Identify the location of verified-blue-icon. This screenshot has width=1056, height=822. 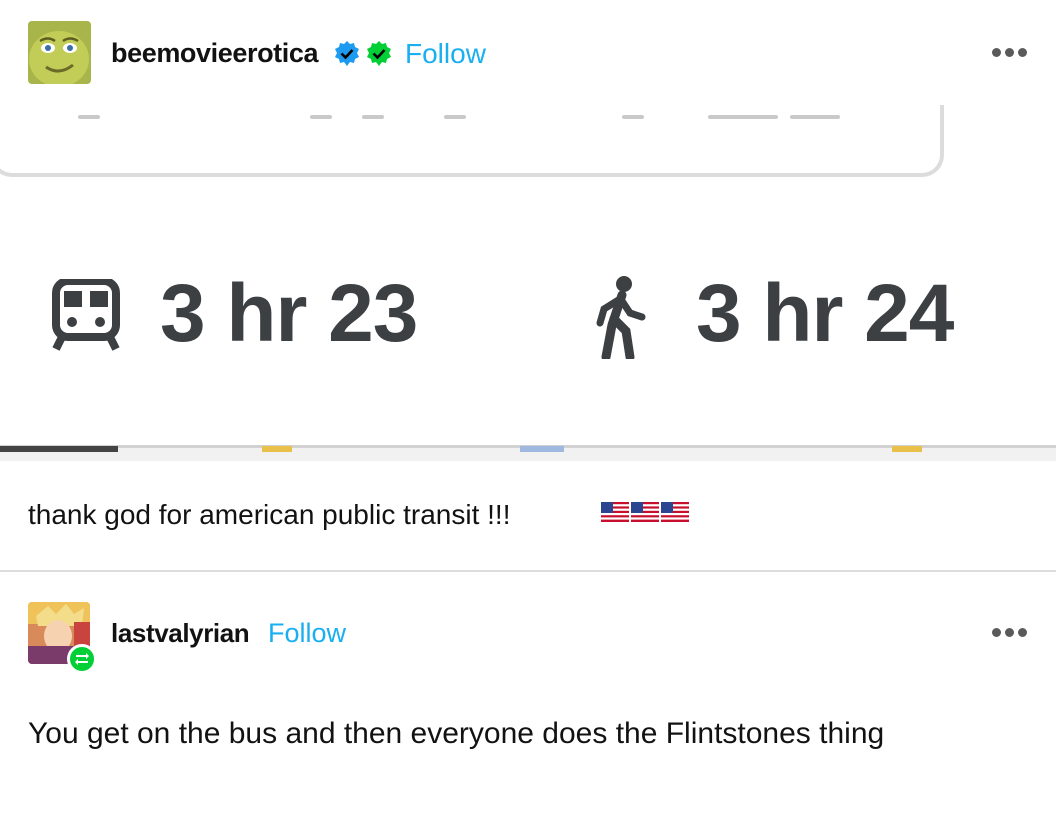
(347, 53).